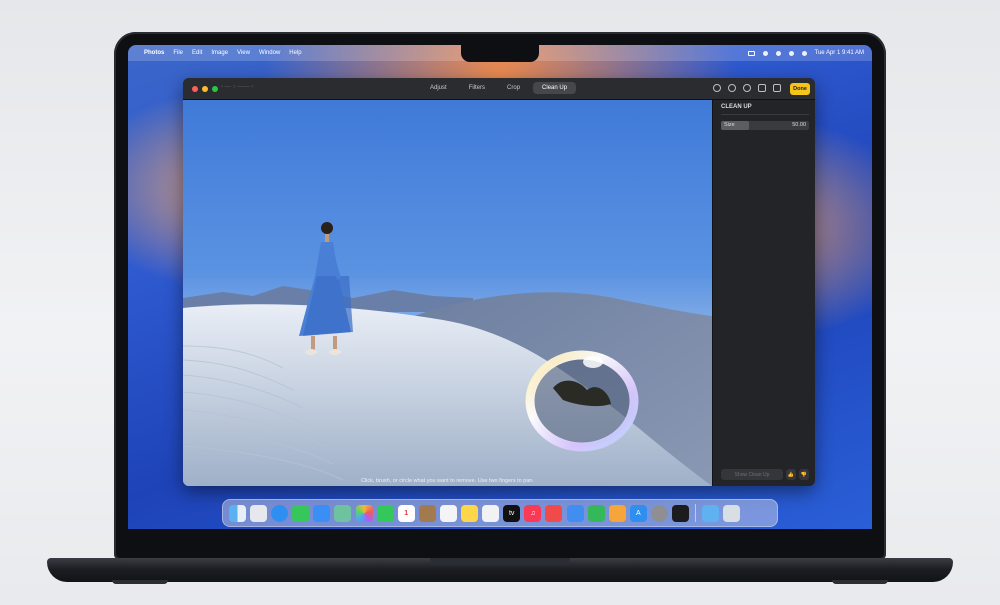  What do you see at coordinates (717, 88) in the screenshot?
I see `info-icon` at bounding box center [717, 88].